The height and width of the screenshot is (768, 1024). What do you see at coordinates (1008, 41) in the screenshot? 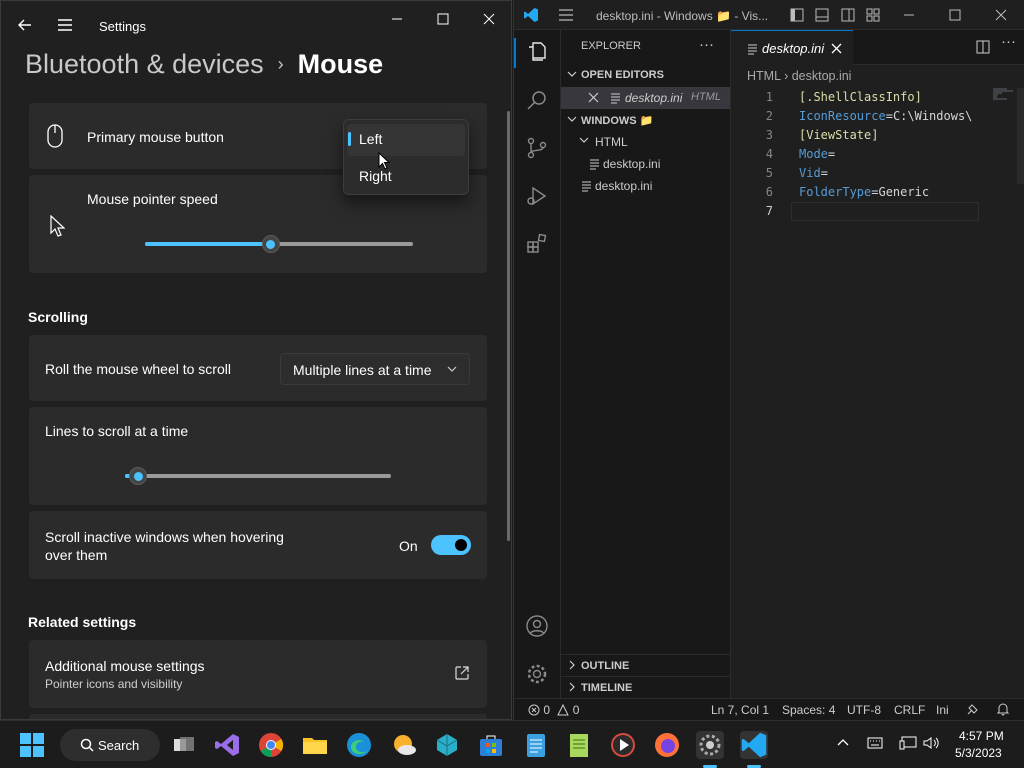
I see `editor-more-icon: ···` at bounding box center [1008, 41].